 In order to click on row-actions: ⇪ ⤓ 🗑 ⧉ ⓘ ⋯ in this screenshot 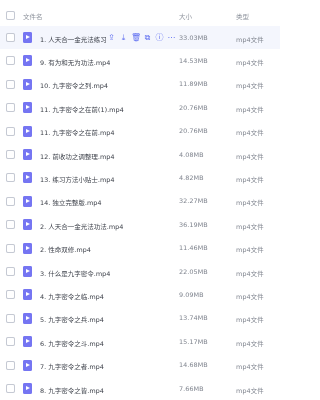, I will do `click(141, 38)`.